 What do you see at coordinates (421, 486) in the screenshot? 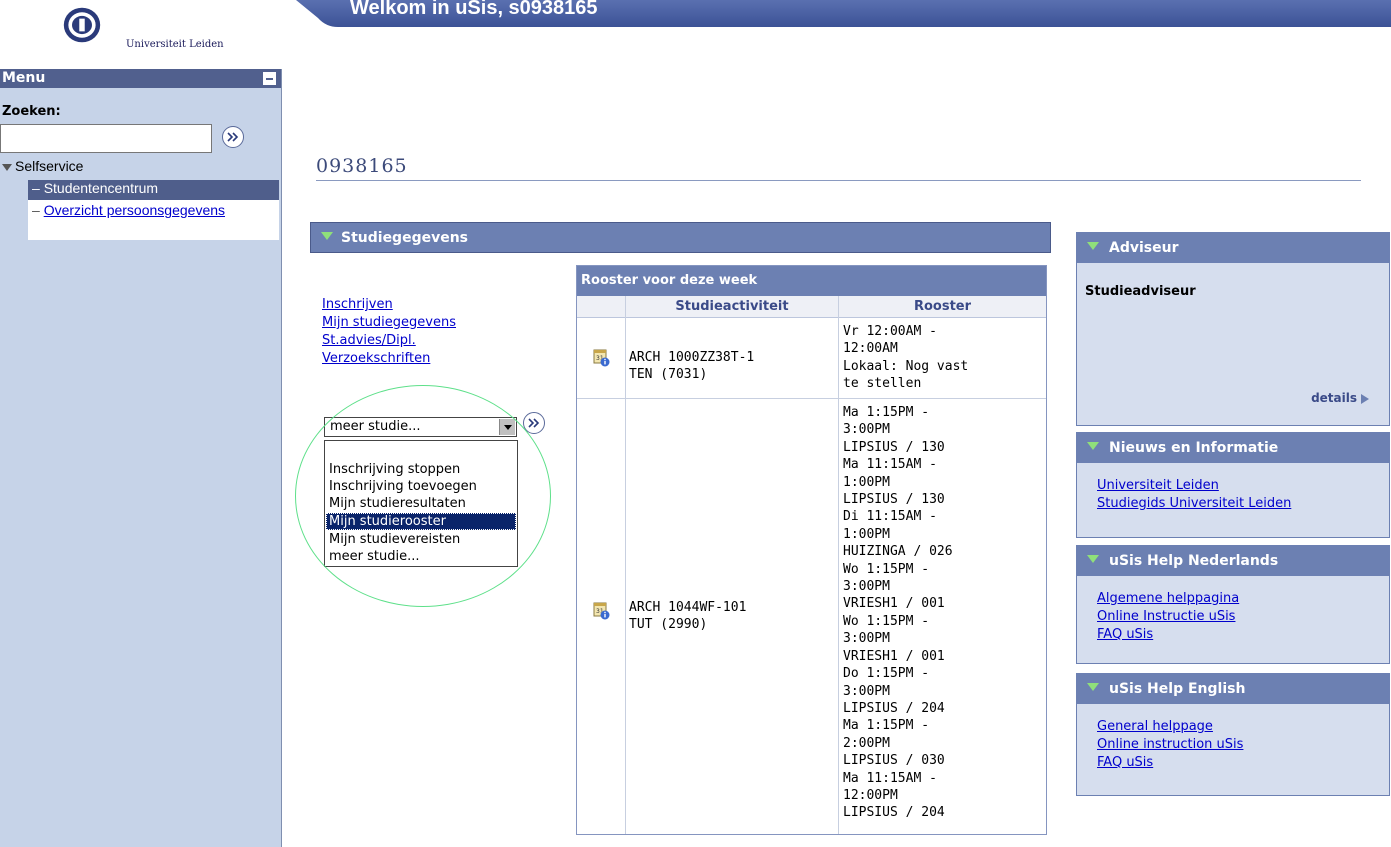
I see `dropdown-option: Inschrijving toevoegen` at bounding box center [421, 486].